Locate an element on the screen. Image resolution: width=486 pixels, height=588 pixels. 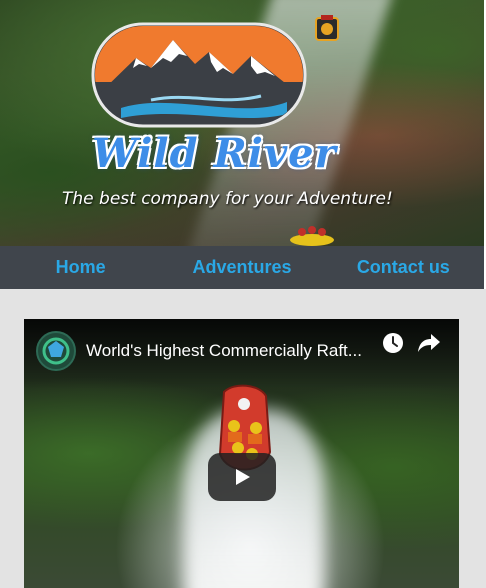
emblem-icon is located at coordinates (327, 28).